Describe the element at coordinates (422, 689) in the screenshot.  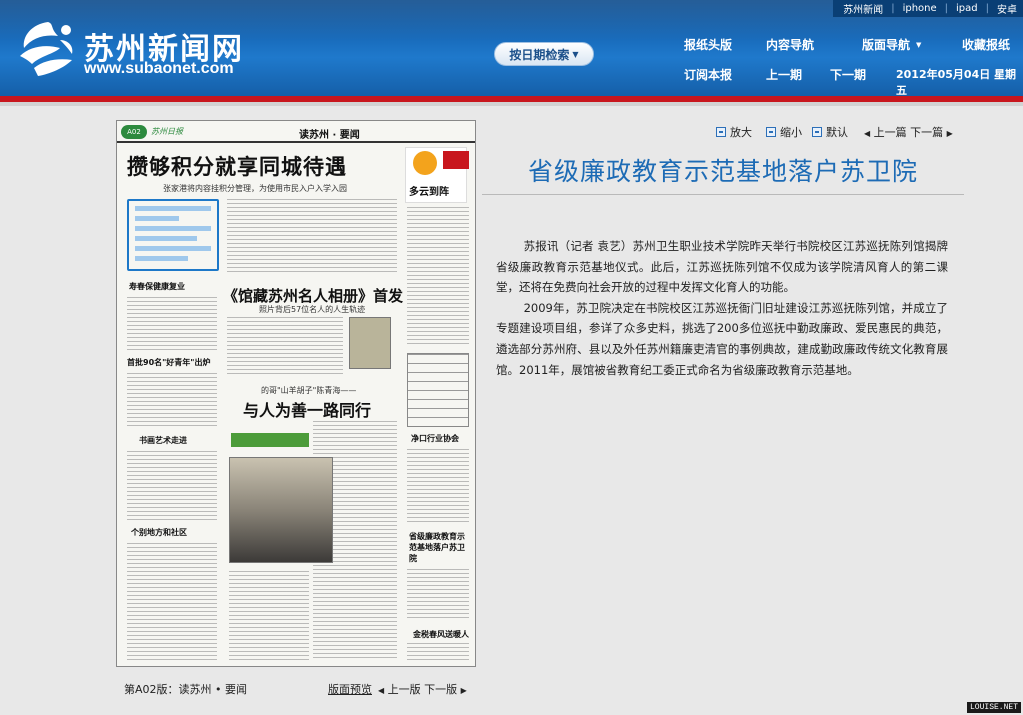
I see `page-pager: ◀ 上一版 下一版 ▶` at that location.